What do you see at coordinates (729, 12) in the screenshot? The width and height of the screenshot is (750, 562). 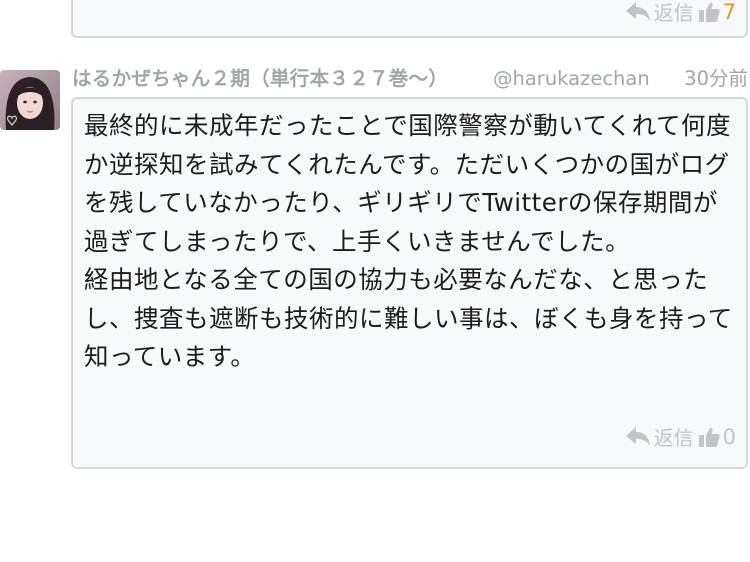 I see `like-count: 7` at bounding box center [729, 12].